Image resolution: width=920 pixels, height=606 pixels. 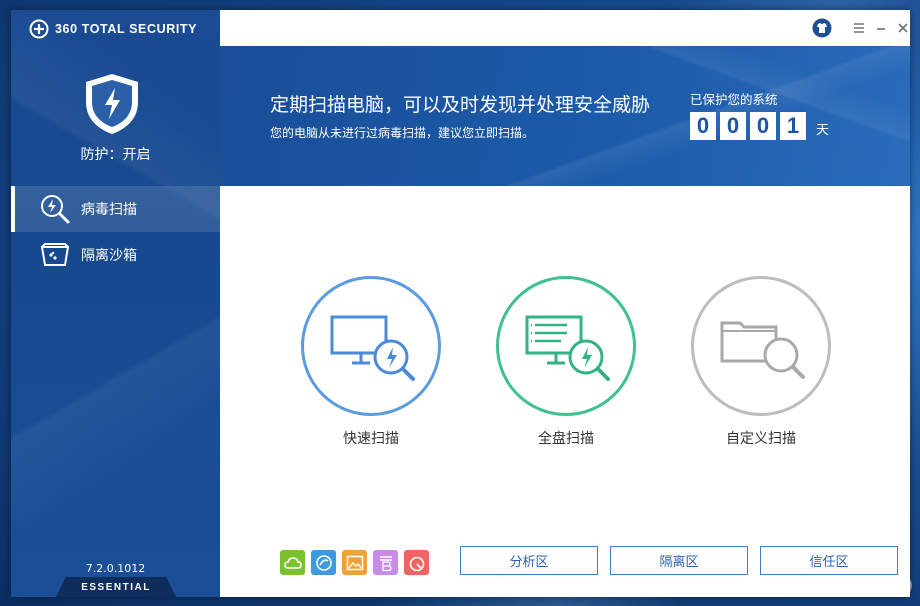 I want to click on sidebar-item-label: 病毒扫描, so click(x=109, y=210).